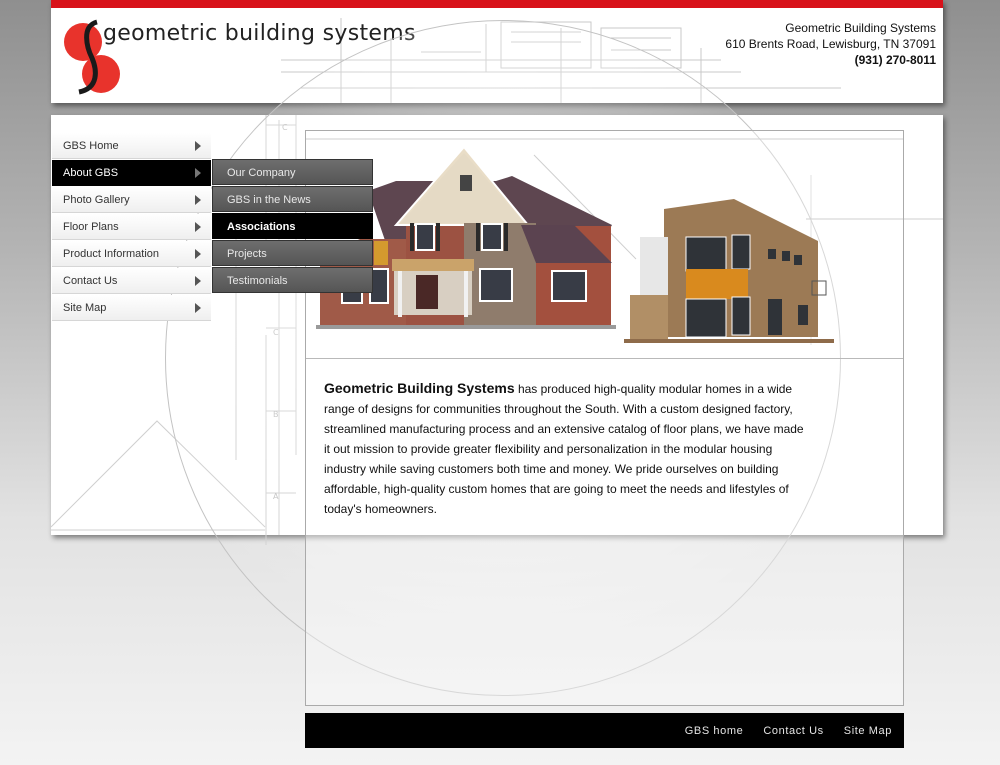 The image size is (1000, 765). I want to click on submenu-item-associations: Associations, so click(292, 226).